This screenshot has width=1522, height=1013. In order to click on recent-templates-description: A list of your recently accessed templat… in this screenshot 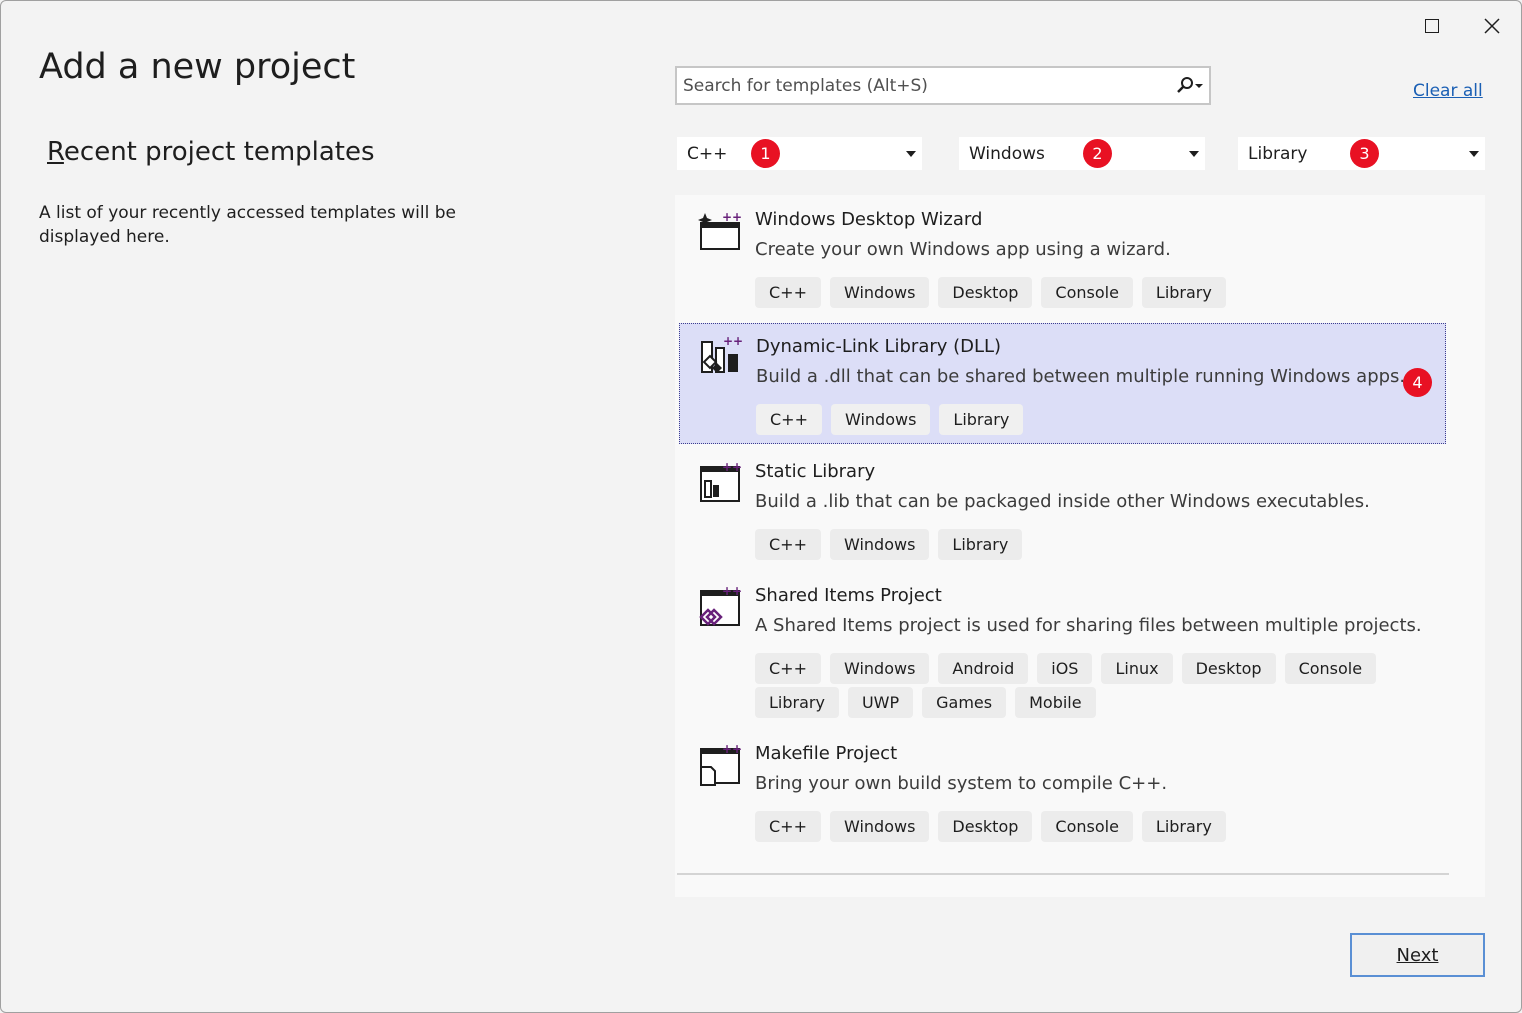, I will do `click(247, 225)`.